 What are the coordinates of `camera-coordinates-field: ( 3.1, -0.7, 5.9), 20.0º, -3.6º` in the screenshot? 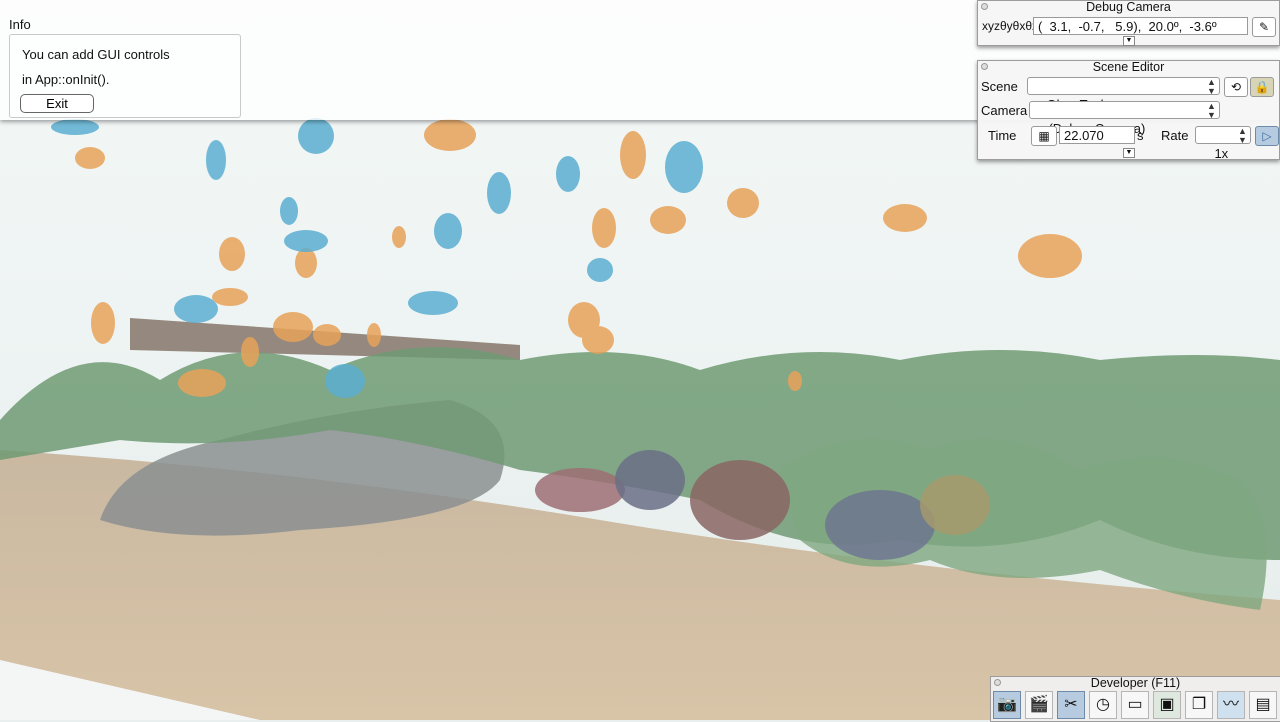 It's located at (1140, 26).